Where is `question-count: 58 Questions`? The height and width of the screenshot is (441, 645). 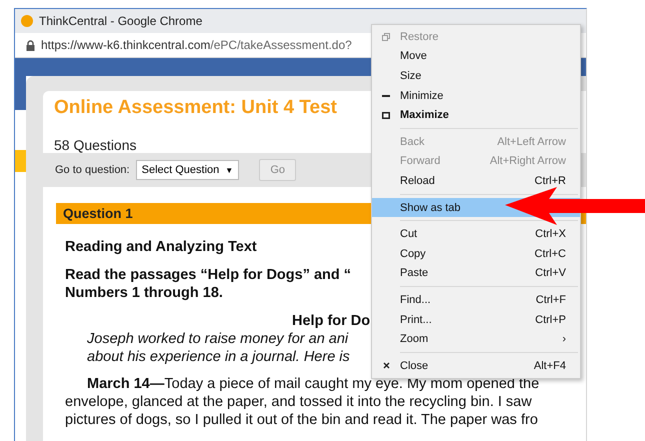
question-count: 58 Questions is located at coordinates (95, 145).